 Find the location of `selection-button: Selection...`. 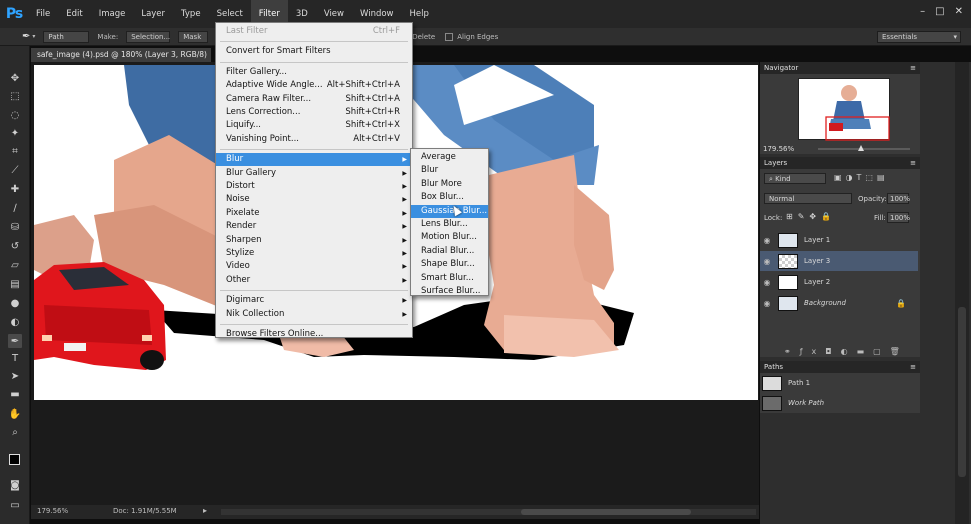

selection-button: Selection... is located at coordinates (148, 36).